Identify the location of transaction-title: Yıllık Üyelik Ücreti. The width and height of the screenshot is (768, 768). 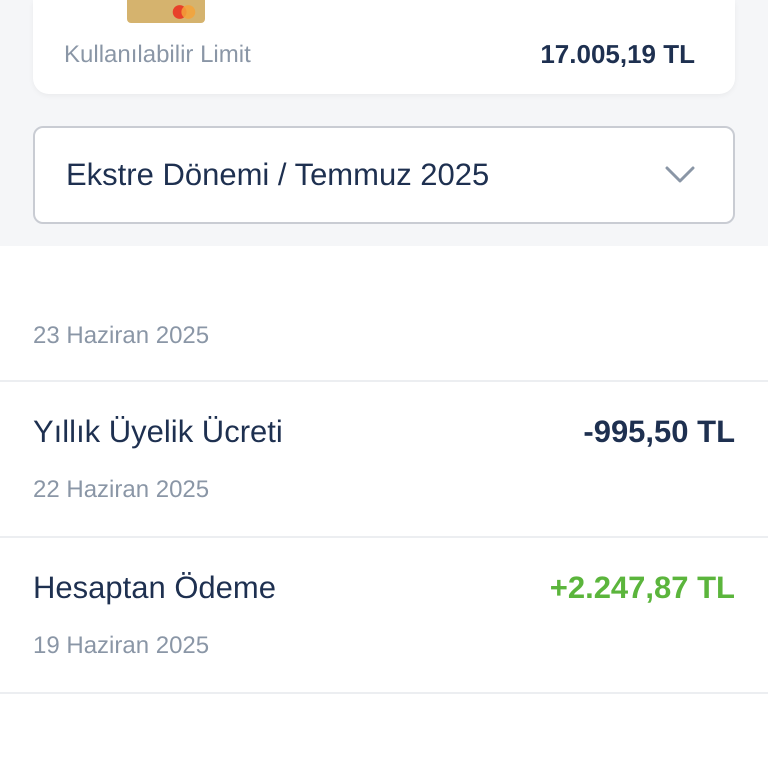
(158, 432).